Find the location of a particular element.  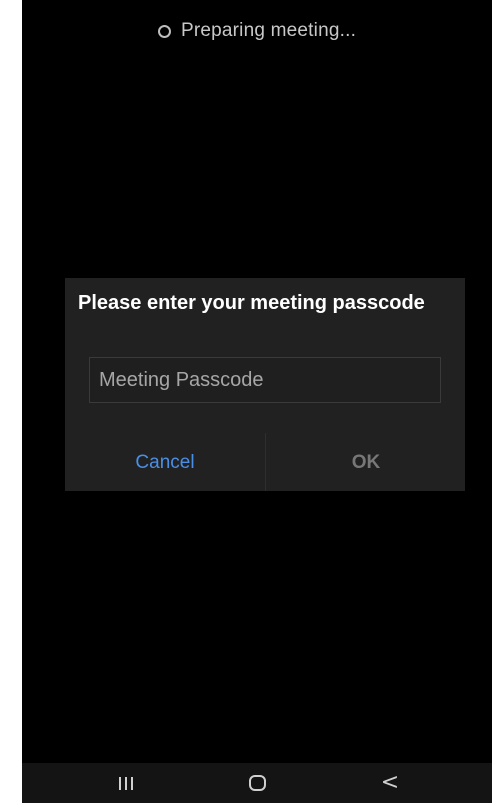

recents-icon is located at coordinates (126, 783).